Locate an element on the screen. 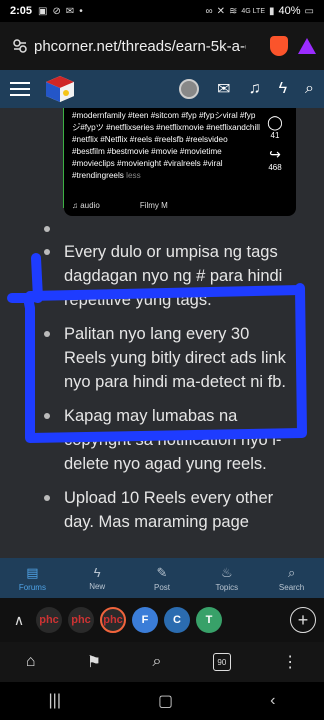 Image resolution: width=324 pixels, height=720 pixels. tab-favicon-active: phc is located at coordinates (113, 620).